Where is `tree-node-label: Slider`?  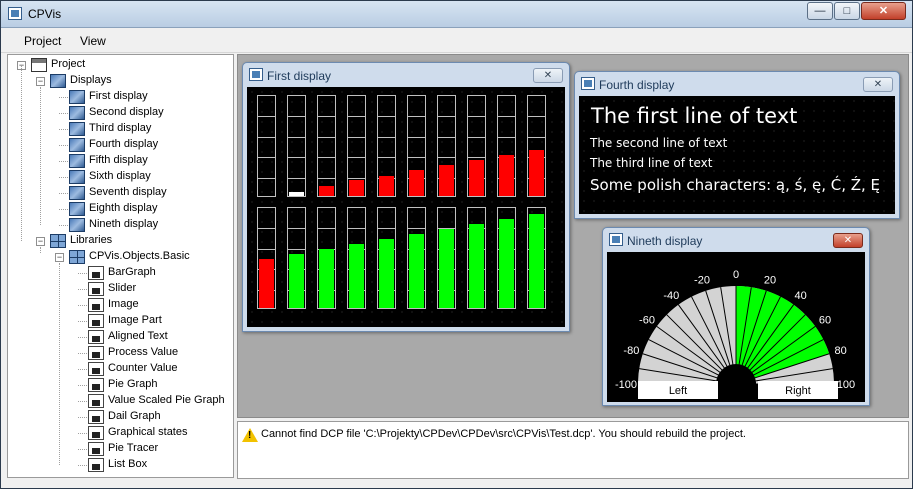
tree-node-label: Slider is located at coordinates (122, 288).